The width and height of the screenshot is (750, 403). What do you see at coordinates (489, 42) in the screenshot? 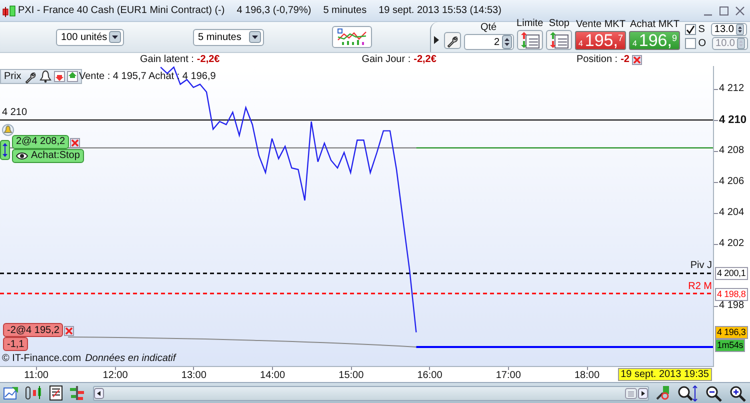
I see `quantity-field: 2` at bounding box center [489, 42].